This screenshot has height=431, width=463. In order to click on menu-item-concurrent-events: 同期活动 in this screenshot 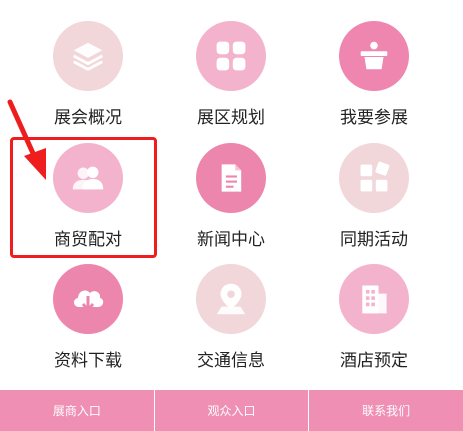, I will do `click(374, 186)`.